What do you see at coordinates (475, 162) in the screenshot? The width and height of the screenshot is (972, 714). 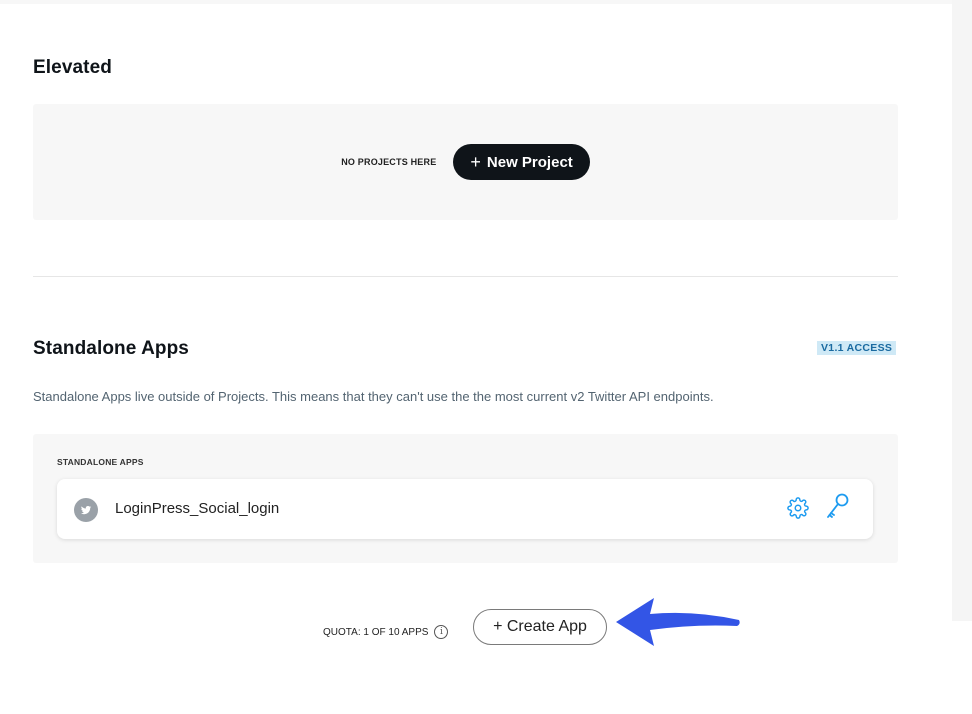 I see `plus-icon: +` at bounding box center [475, 162].